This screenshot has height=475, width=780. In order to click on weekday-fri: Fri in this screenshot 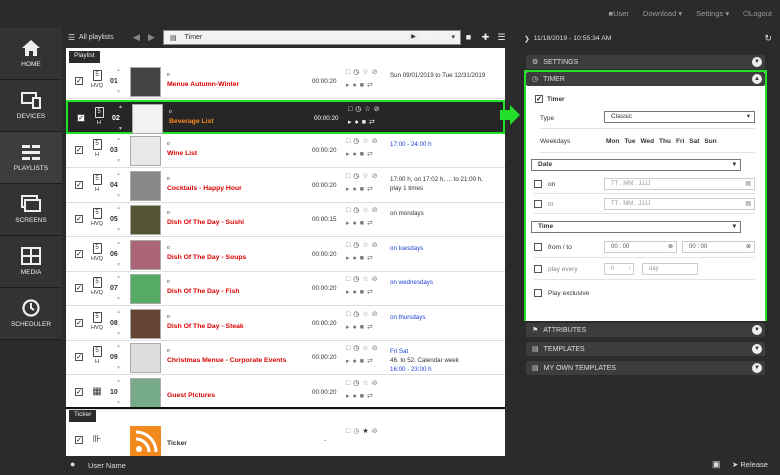, I will do `click(680, 141)`.